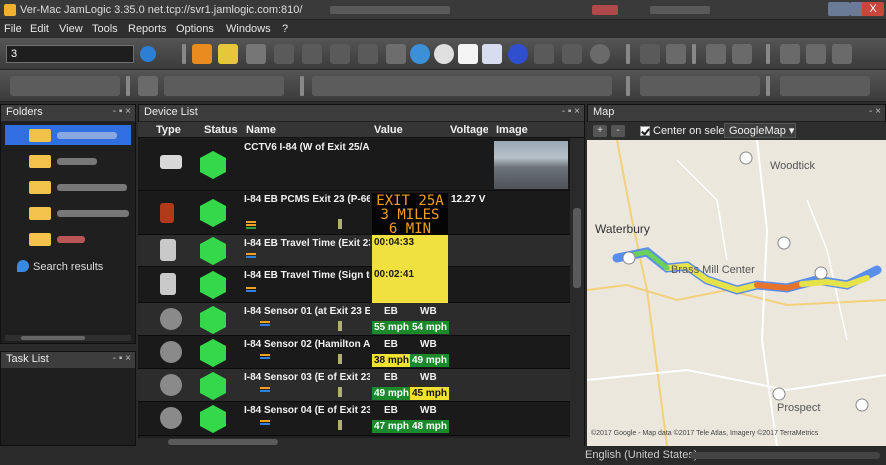 The height and width of the screenshot is (465, 886). I want to click on eb-speed: 55 mph, so click(392, 327).